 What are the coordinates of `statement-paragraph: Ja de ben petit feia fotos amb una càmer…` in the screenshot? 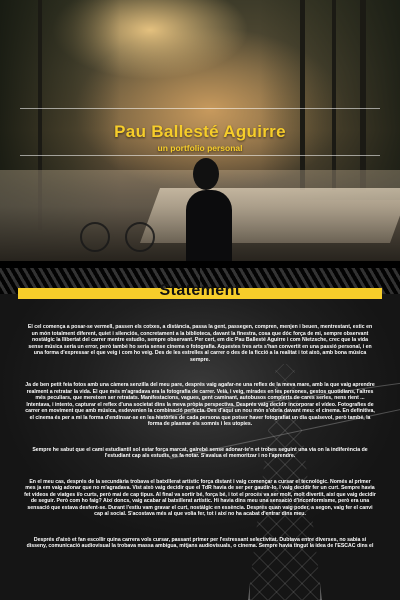 It's located at (200, 404).